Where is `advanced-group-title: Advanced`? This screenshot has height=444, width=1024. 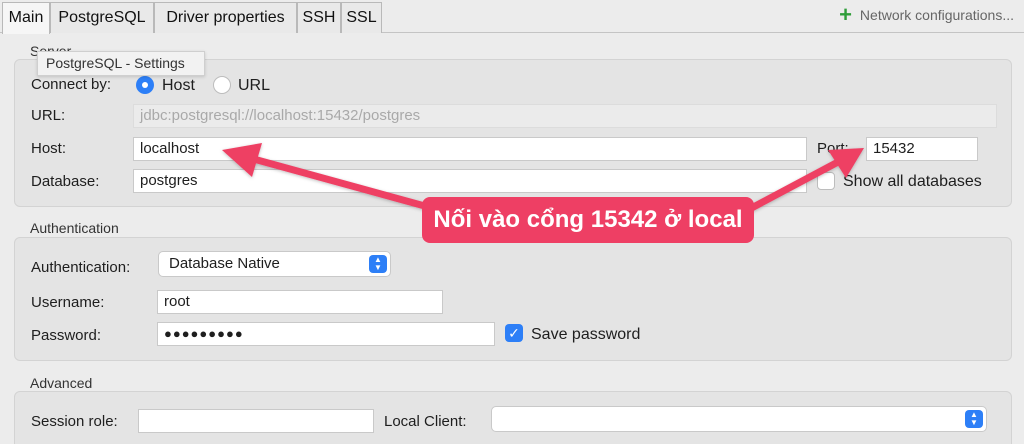 advanced-group-title: Advanced is located at coordinates (61, 383).